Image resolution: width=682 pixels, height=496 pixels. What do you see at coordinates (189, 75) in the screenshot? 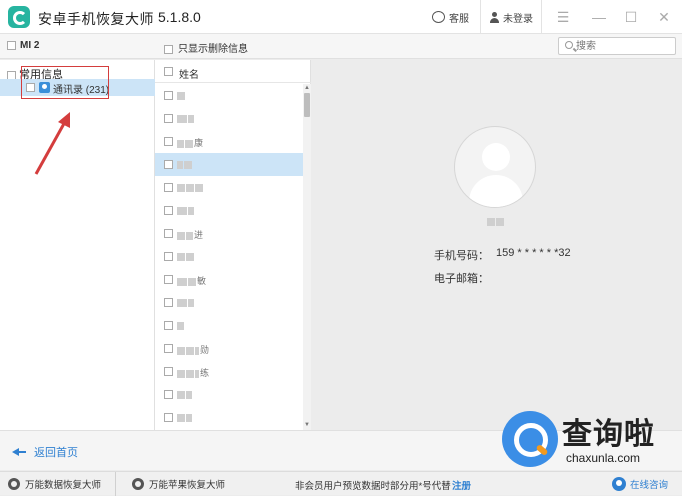
I see `column-header-name: 姓名` at bounding box center [189, 75].